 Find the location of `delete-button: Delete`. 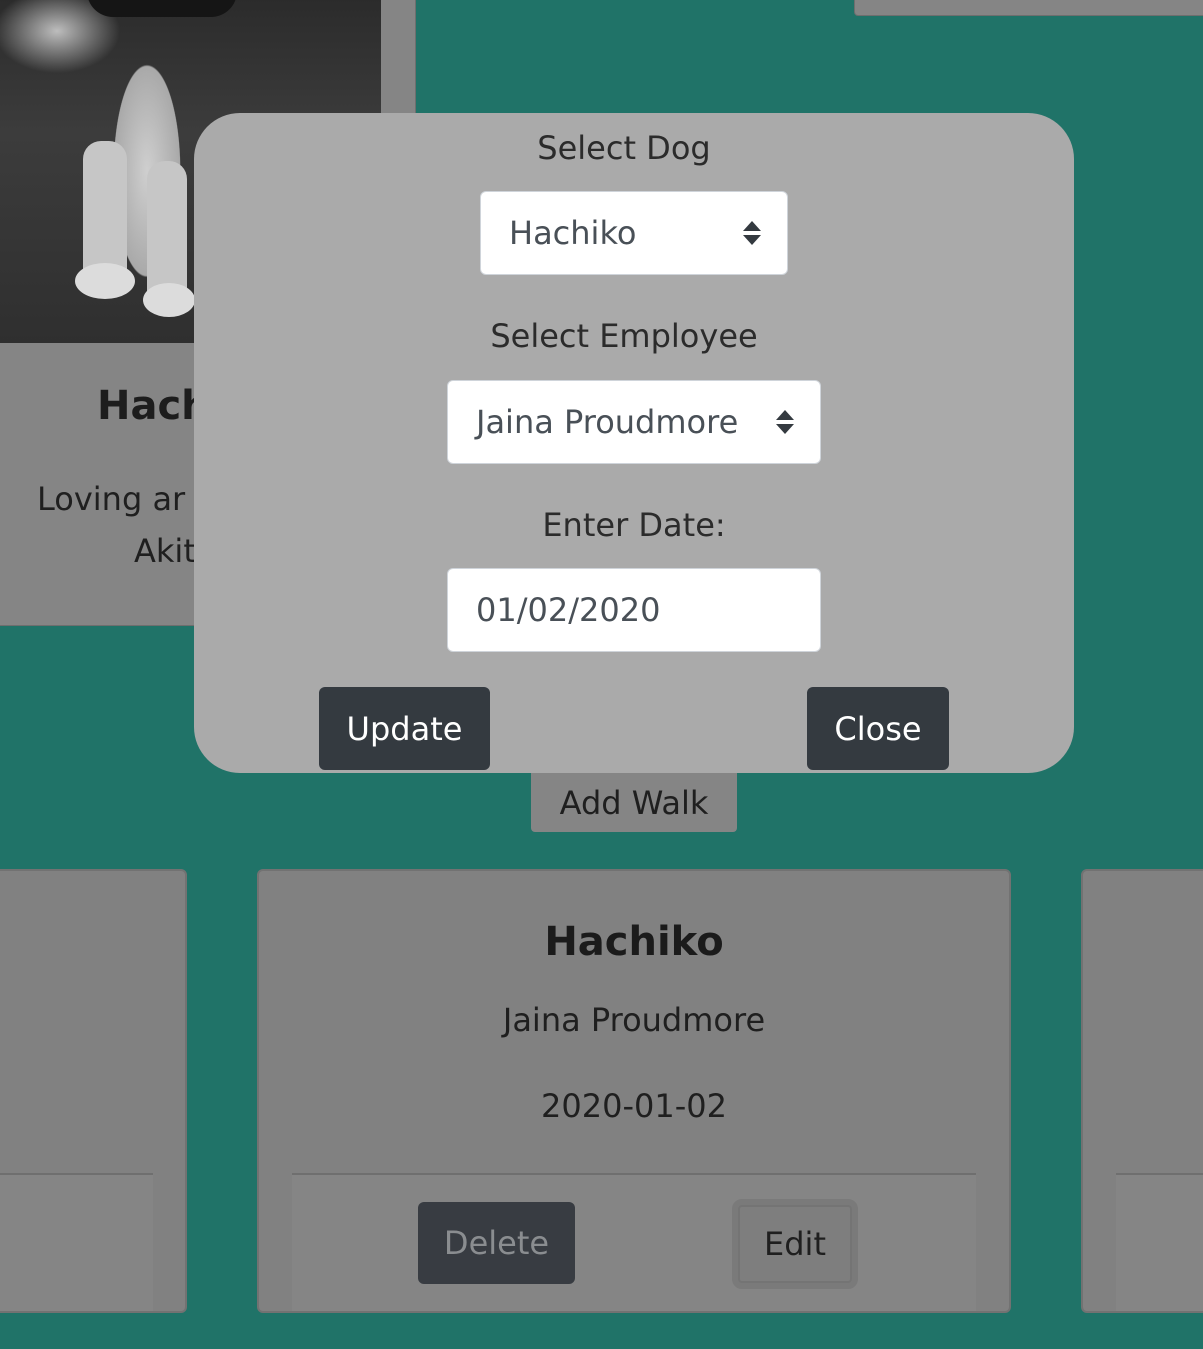

delete-button: Delete is located at coordinates (496, 1243).